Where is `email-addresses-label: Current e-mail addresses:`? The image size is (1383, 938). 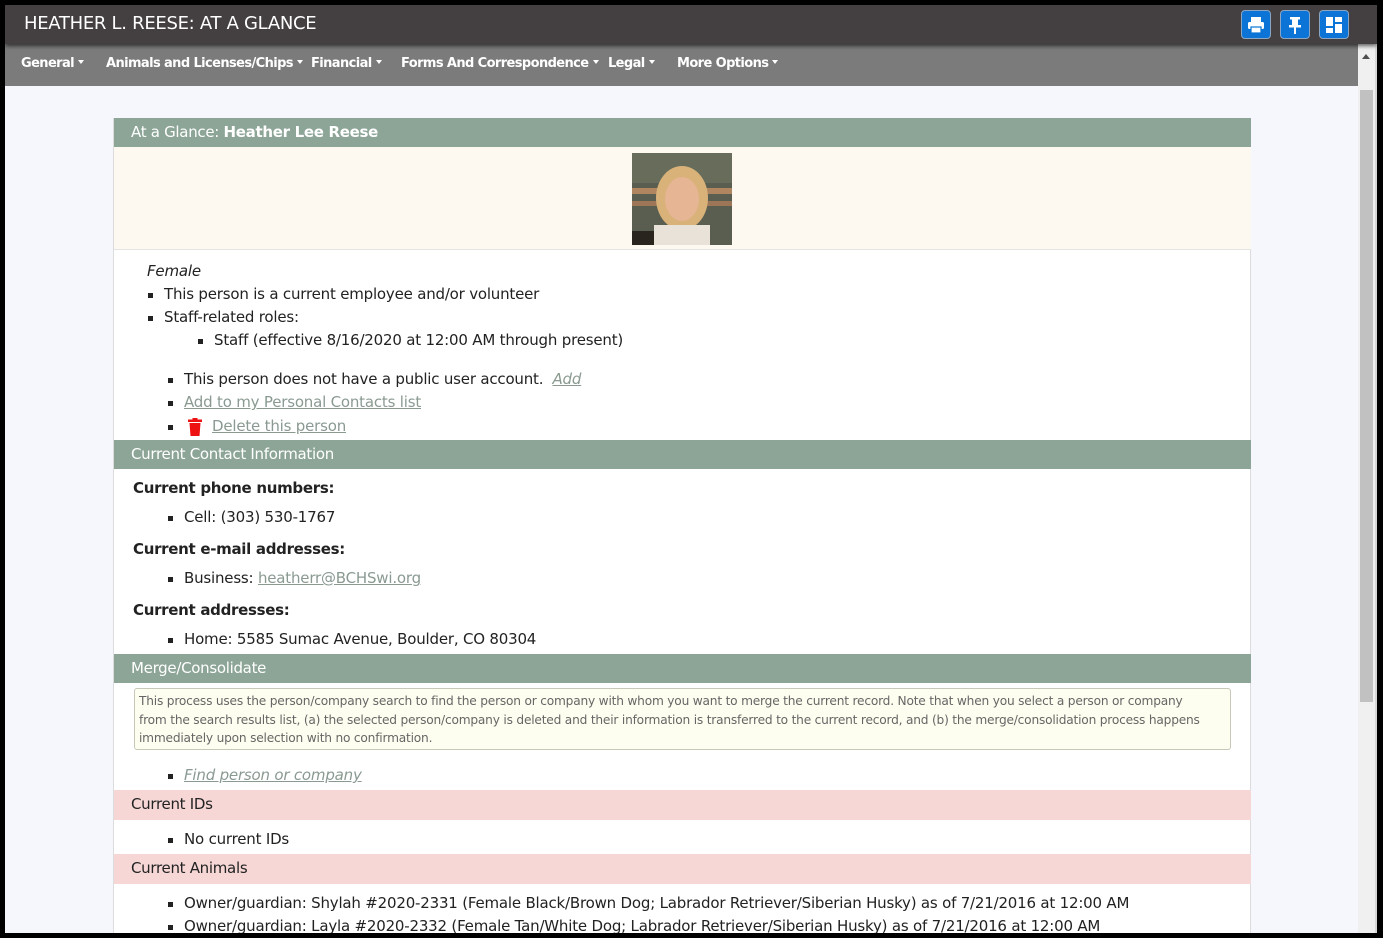
email-addresses-label: Current e-mail addresses: is located at coordinates (239, 549).